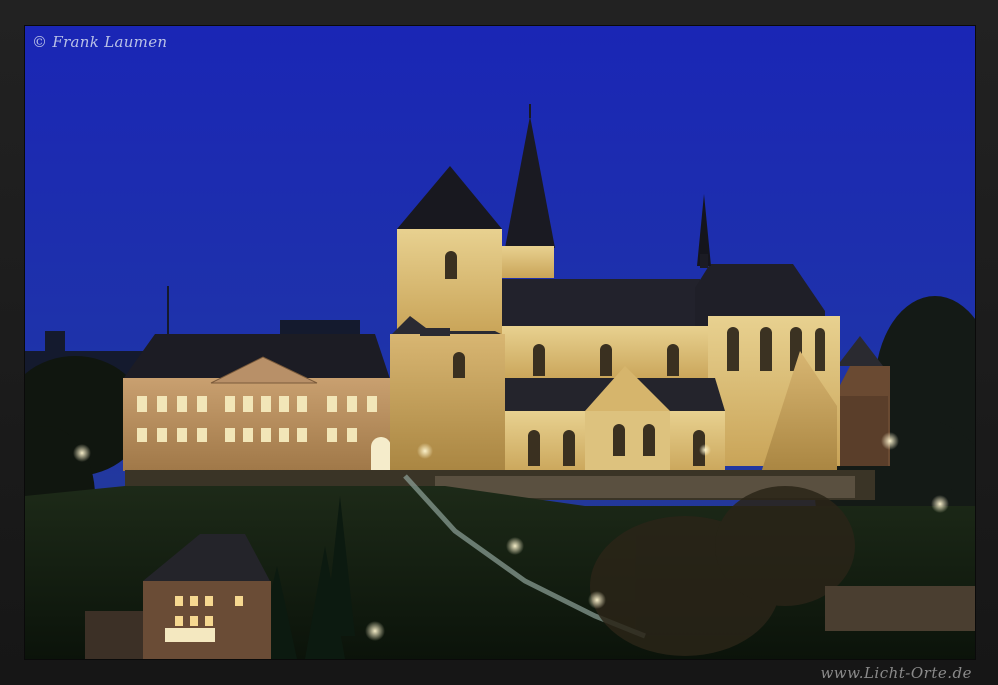  I want to click on copyright-watermark: © Frank Laumen, so click(100, 42).